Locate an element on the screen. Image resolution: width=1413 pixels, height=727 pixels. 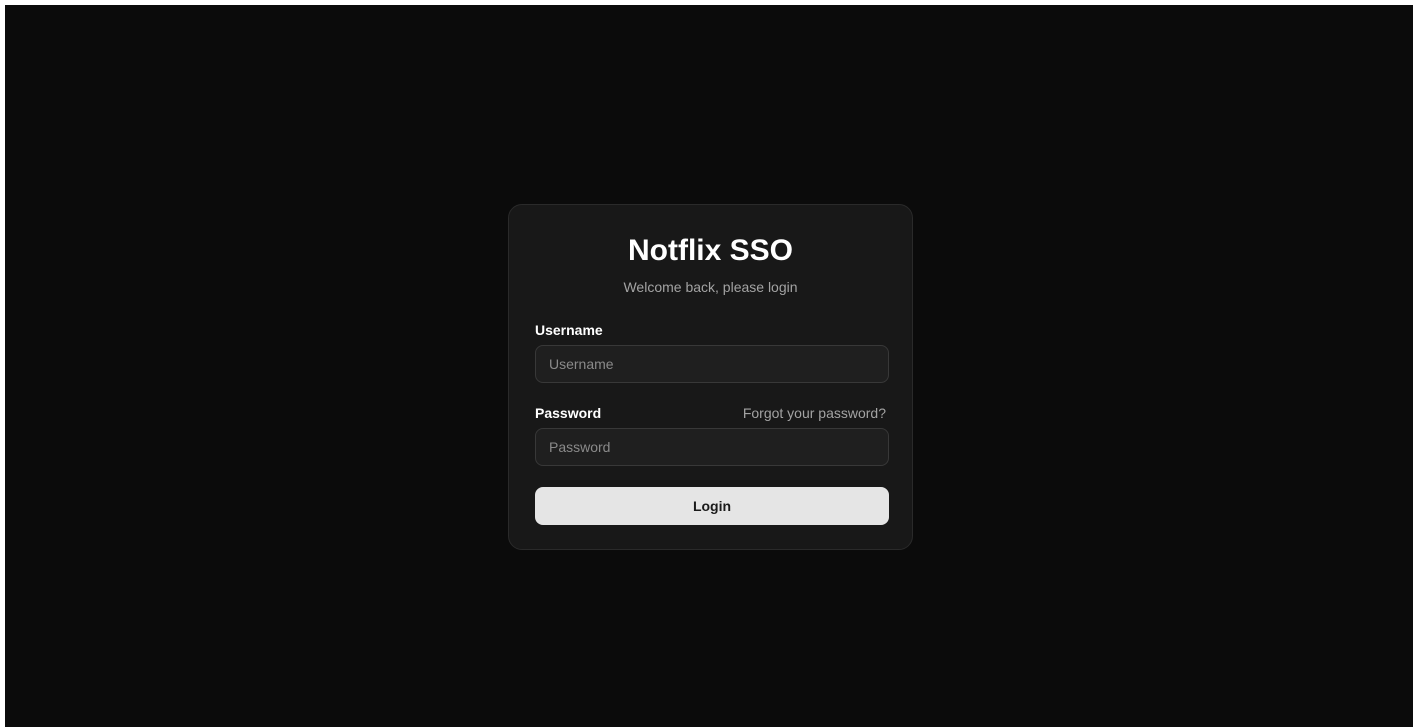
login-title: Notflix SSO is located at coordinates (710, 250).